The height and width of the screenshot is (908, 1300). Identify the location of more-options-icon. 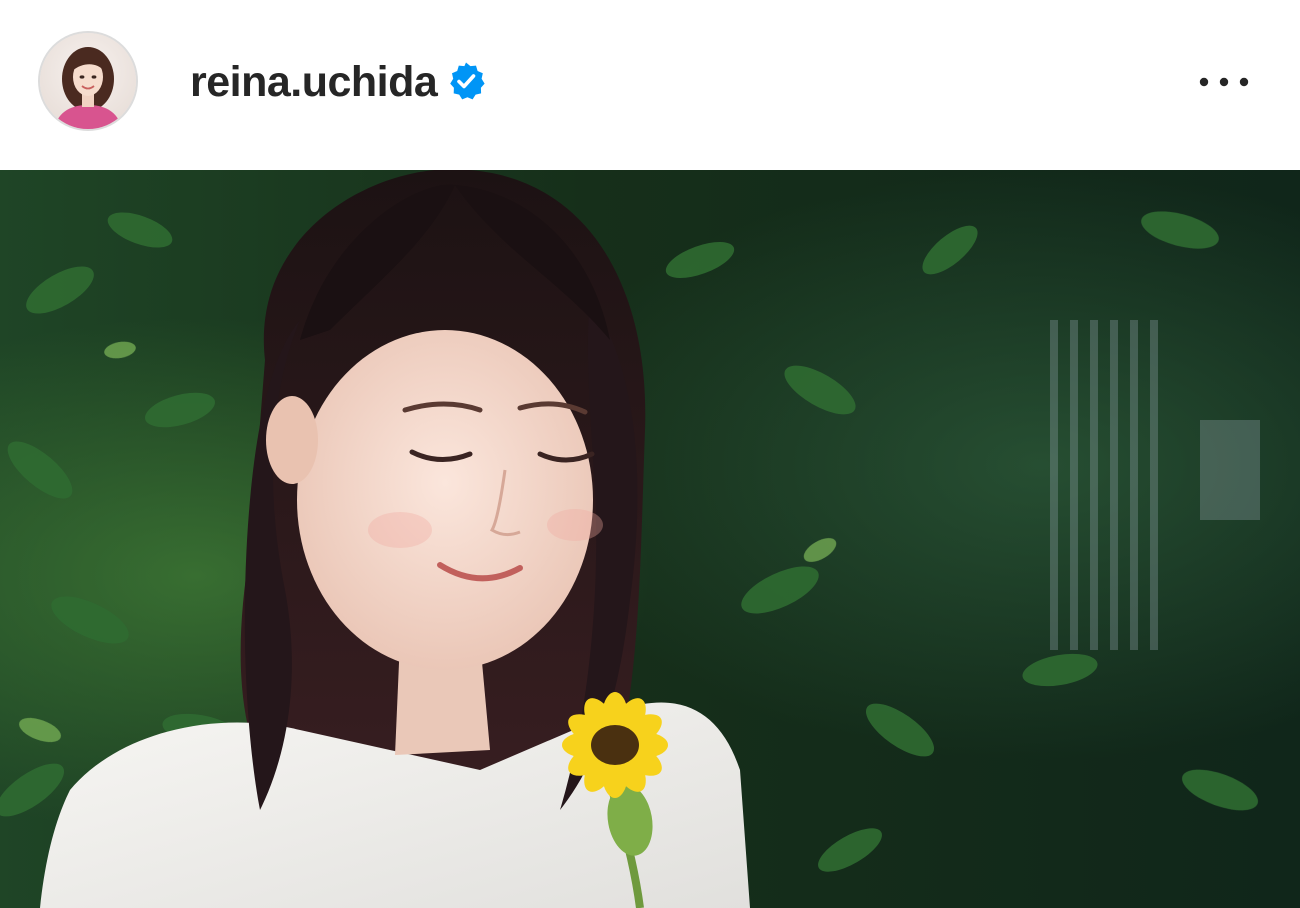
(1225, 82).